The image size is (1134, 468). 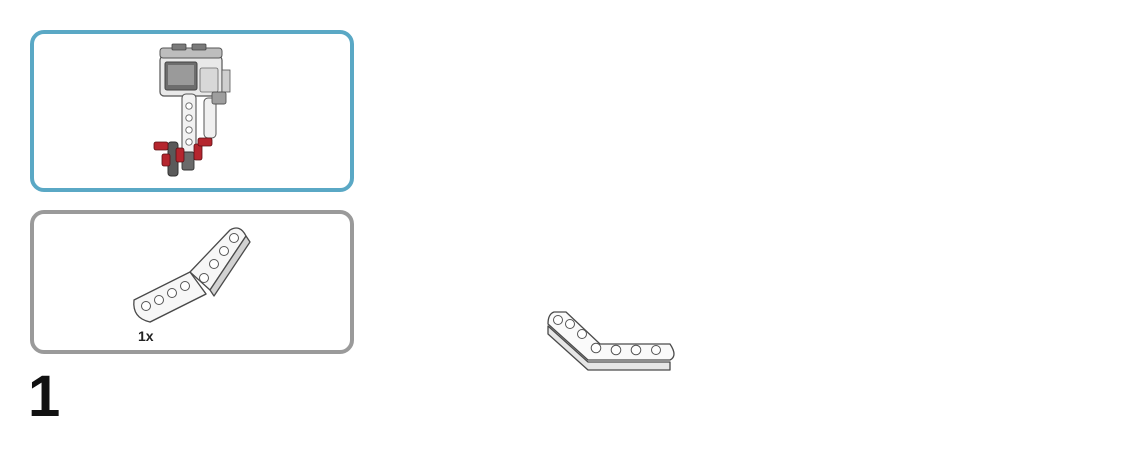 I want to click on model-preview-panel, so click(x=192, y=111).